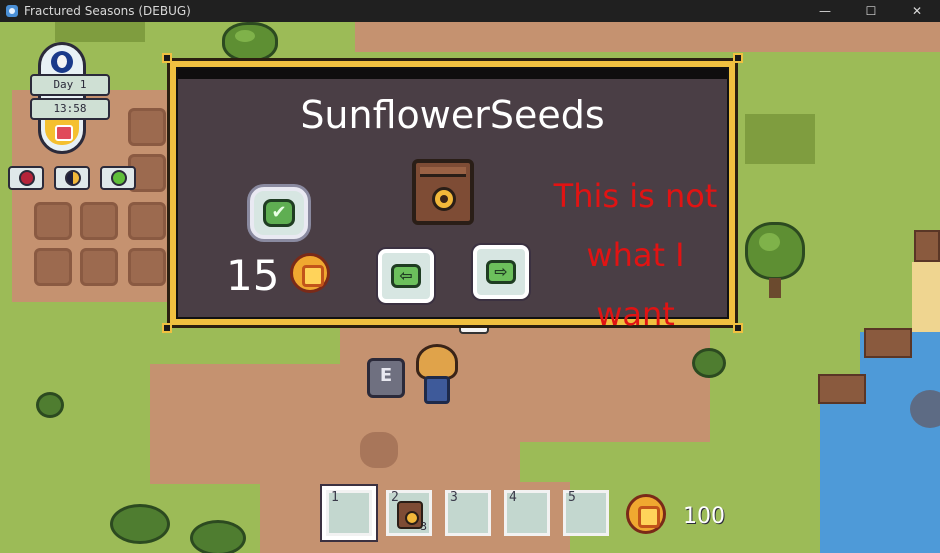 The height and width of the screenshot is (553, 940). Describe the element at coordinates (850, 477) in the screenshot. I see `pond-left` at that location.